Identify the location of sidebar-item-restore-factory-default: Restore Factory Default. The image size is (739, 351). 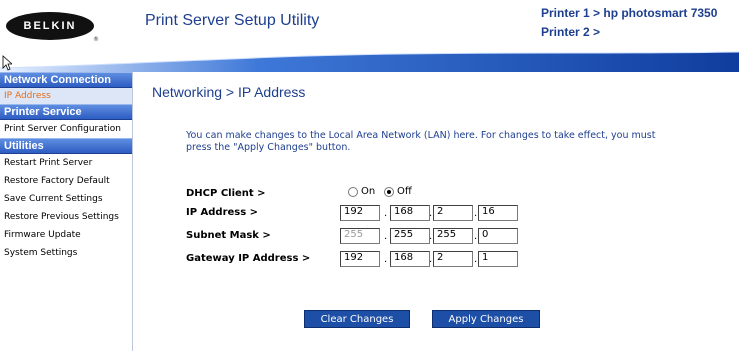
(66, 181).